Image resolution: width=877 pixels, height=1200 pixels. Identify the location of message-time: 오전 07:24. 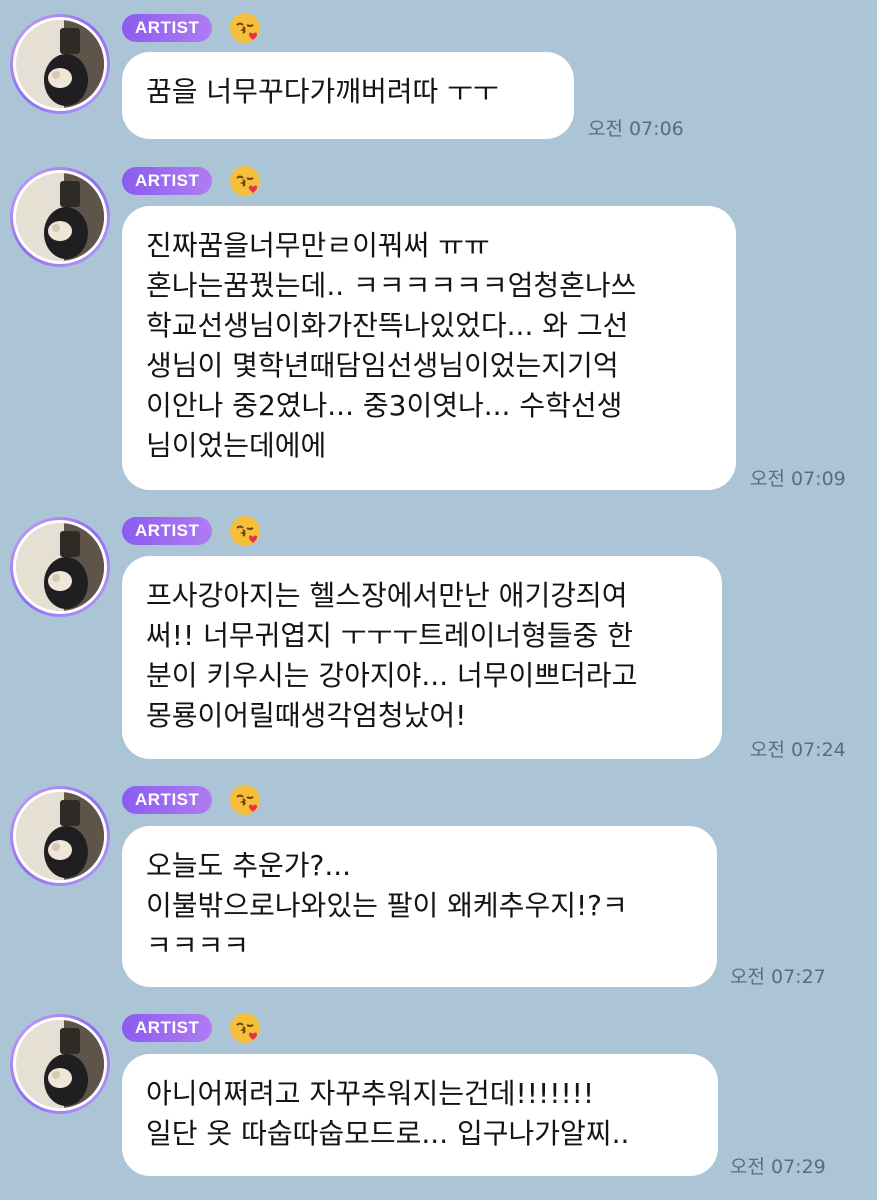
(798, 750).